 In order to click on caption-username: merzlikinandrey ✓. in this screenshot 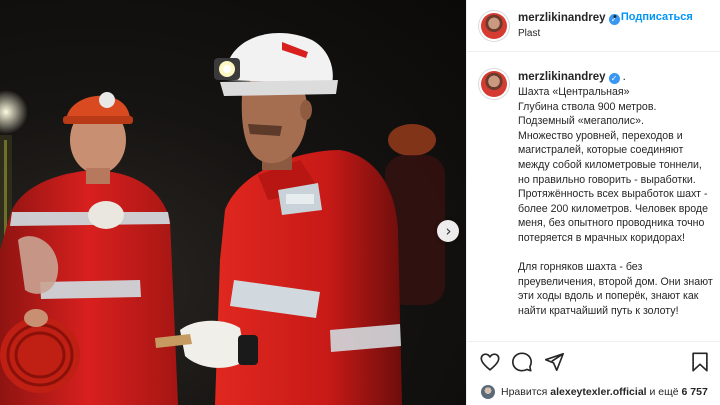, I will do `click(572, 77)`.